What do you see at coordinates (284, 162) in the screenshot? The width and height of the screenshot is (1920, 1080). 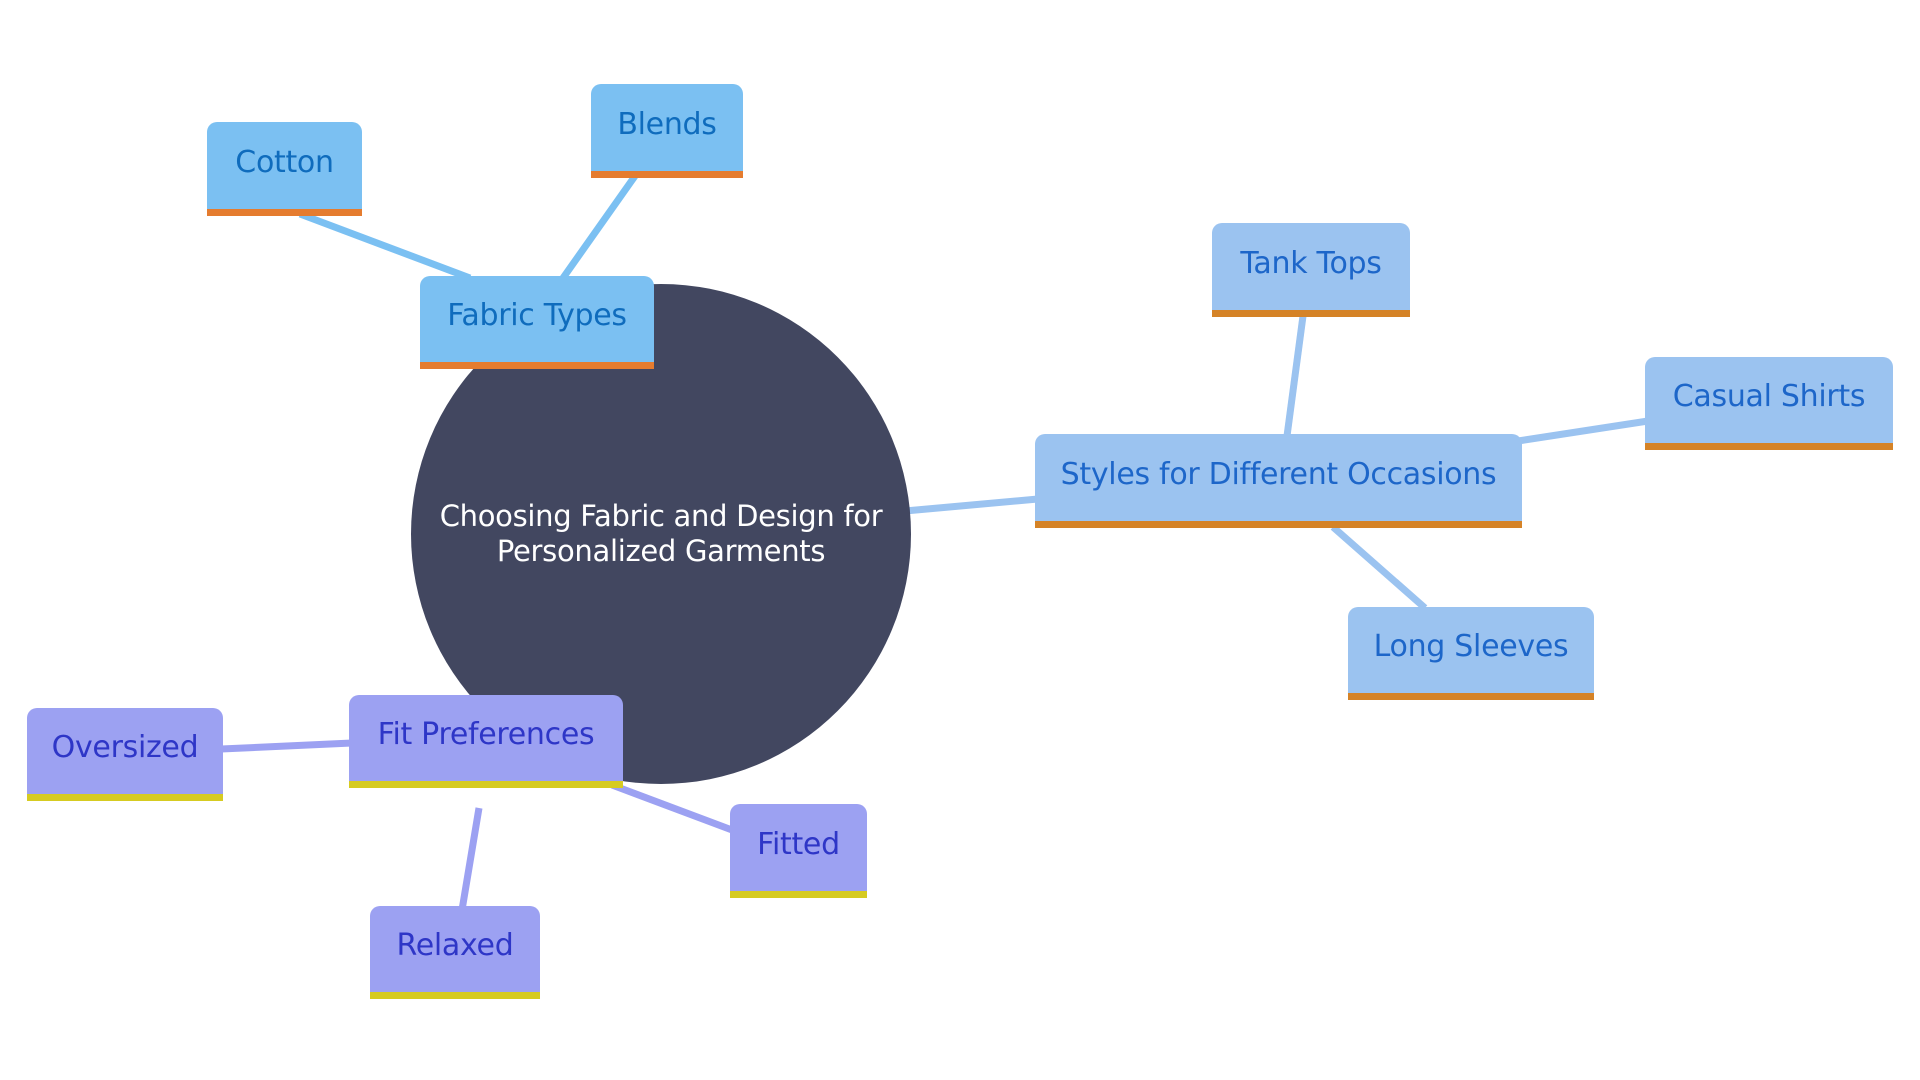 I see `node-label: Cotton` at bounding box center [284, 162].